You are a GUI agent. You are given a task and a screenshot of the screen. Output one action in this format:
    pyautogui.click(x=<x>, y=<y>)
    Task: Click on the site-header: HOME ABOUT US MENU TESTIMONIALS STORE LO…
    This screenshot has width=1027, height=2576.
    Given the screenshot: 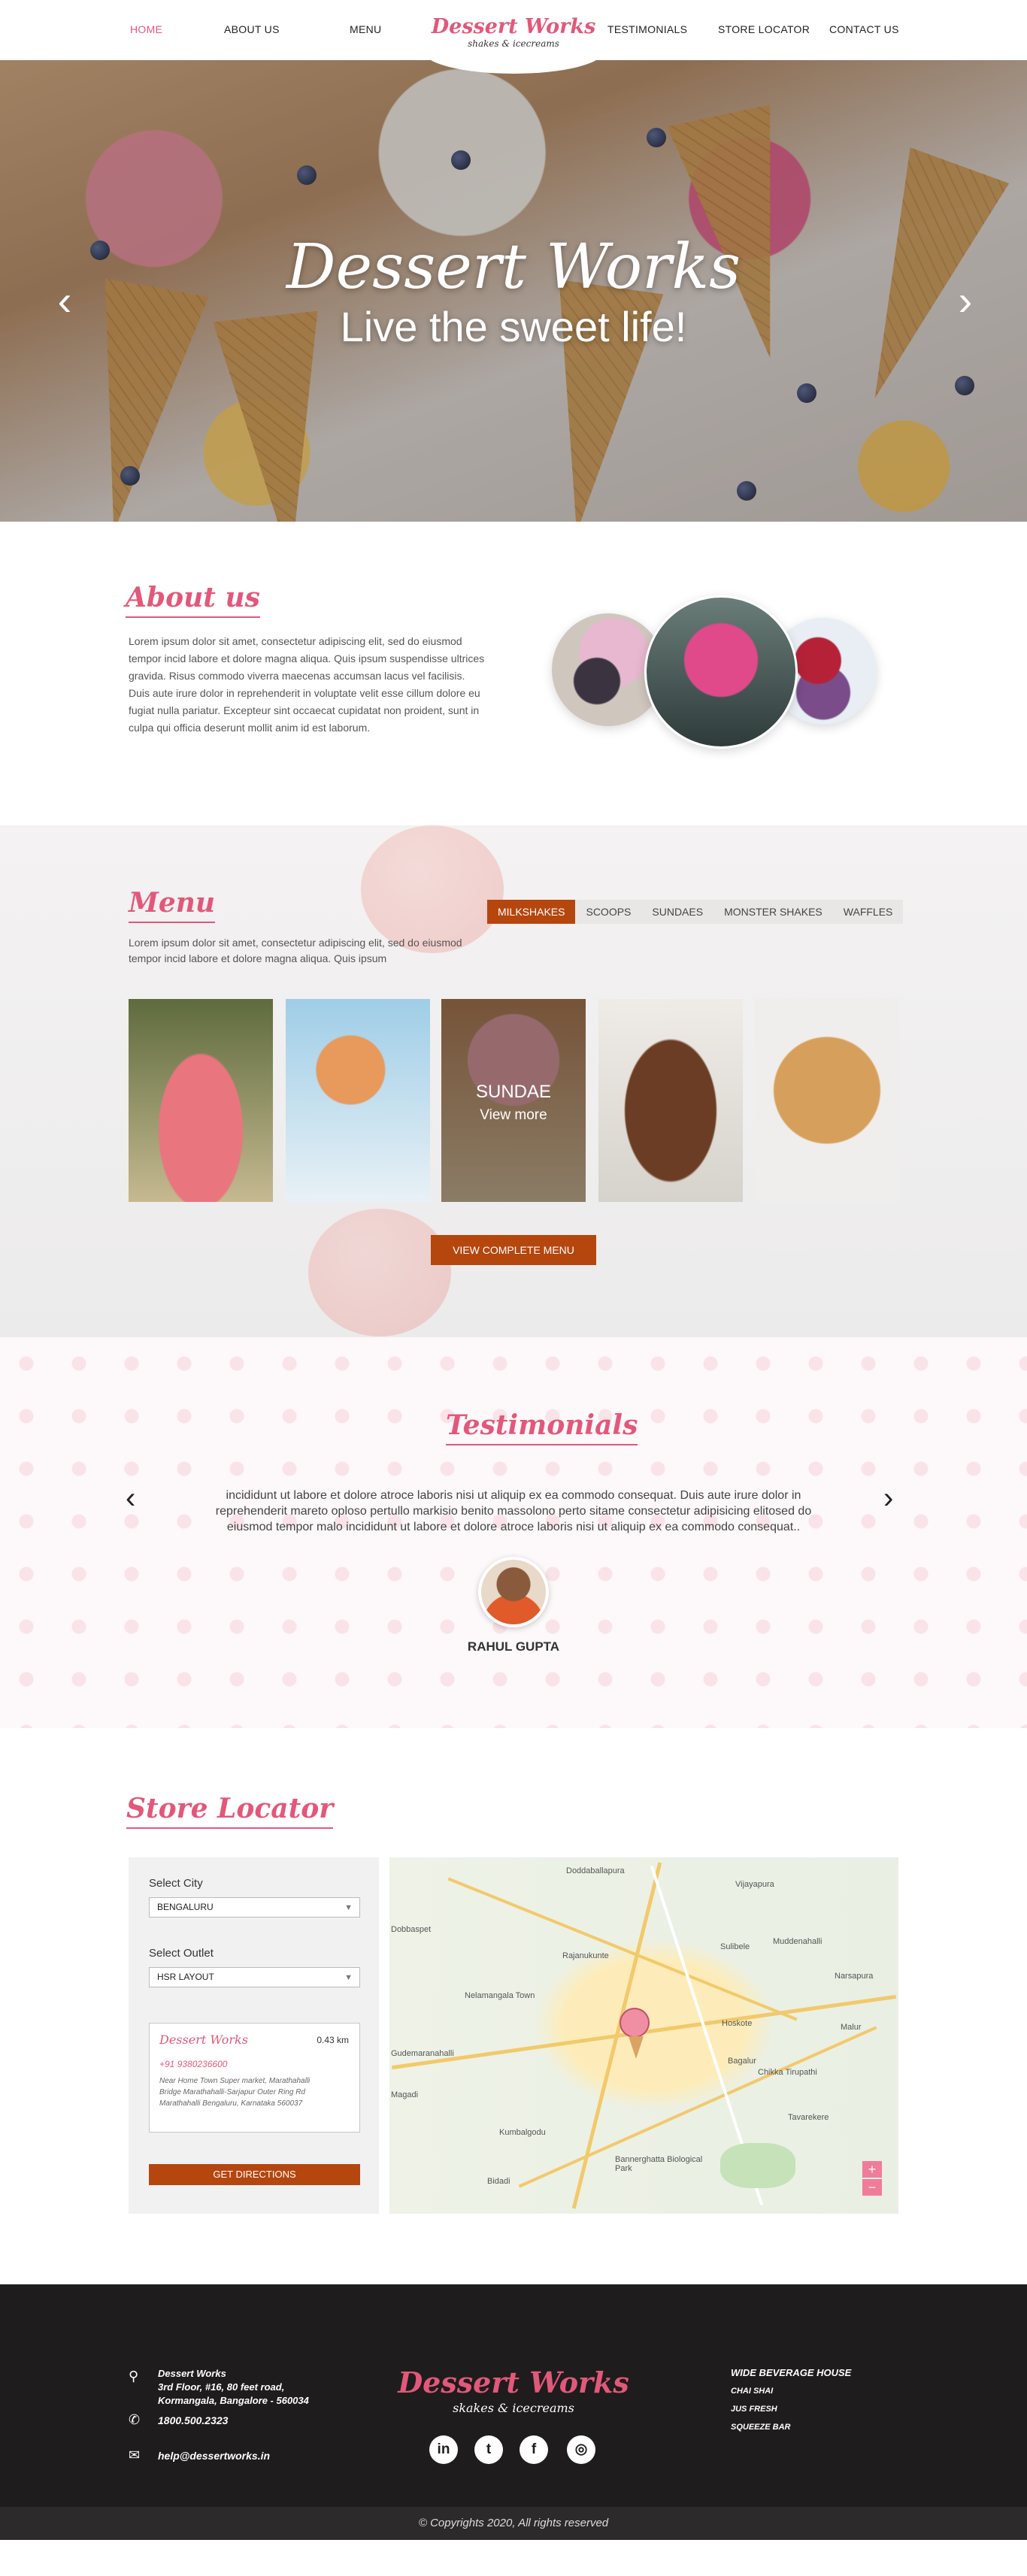 What is the action you would take?
    pyautogui.click(x=513, y=37)
    